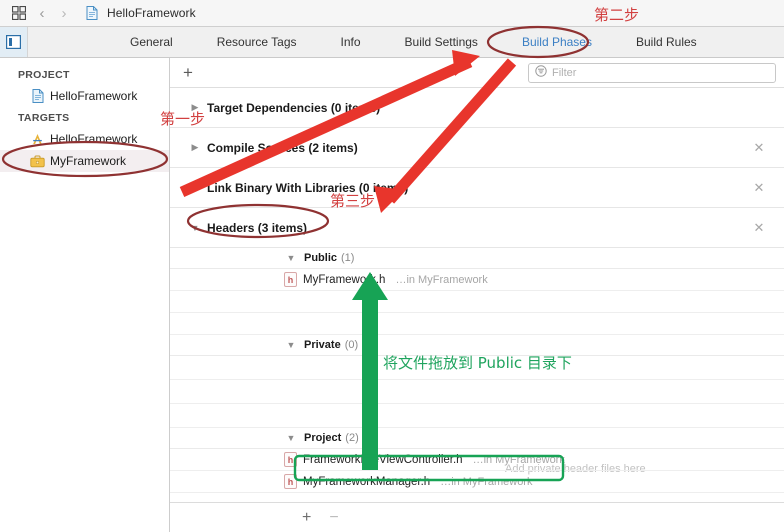 This screenshot has height=532, width=784. Describe the element at coordinates (188, 73) in the screenshot. I see `add-build-phase-button: +` at that location.